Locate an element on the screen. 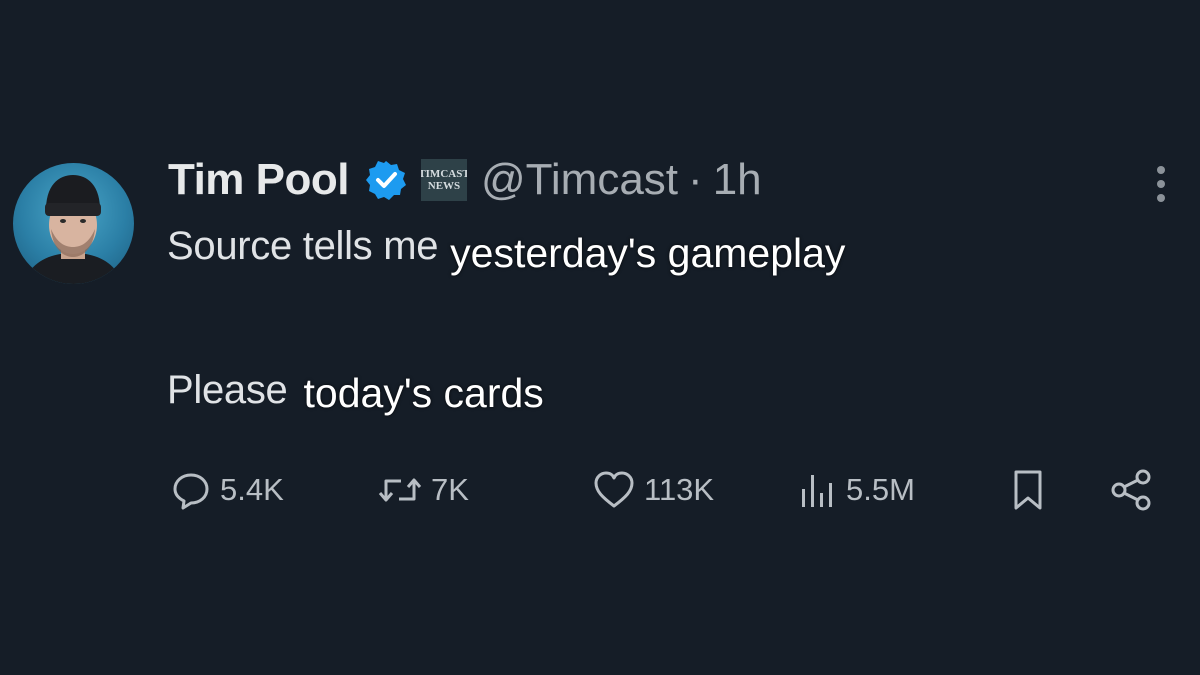 The image size is (1200, 675). timestamp: 1h is located at coordinates (737, 180).